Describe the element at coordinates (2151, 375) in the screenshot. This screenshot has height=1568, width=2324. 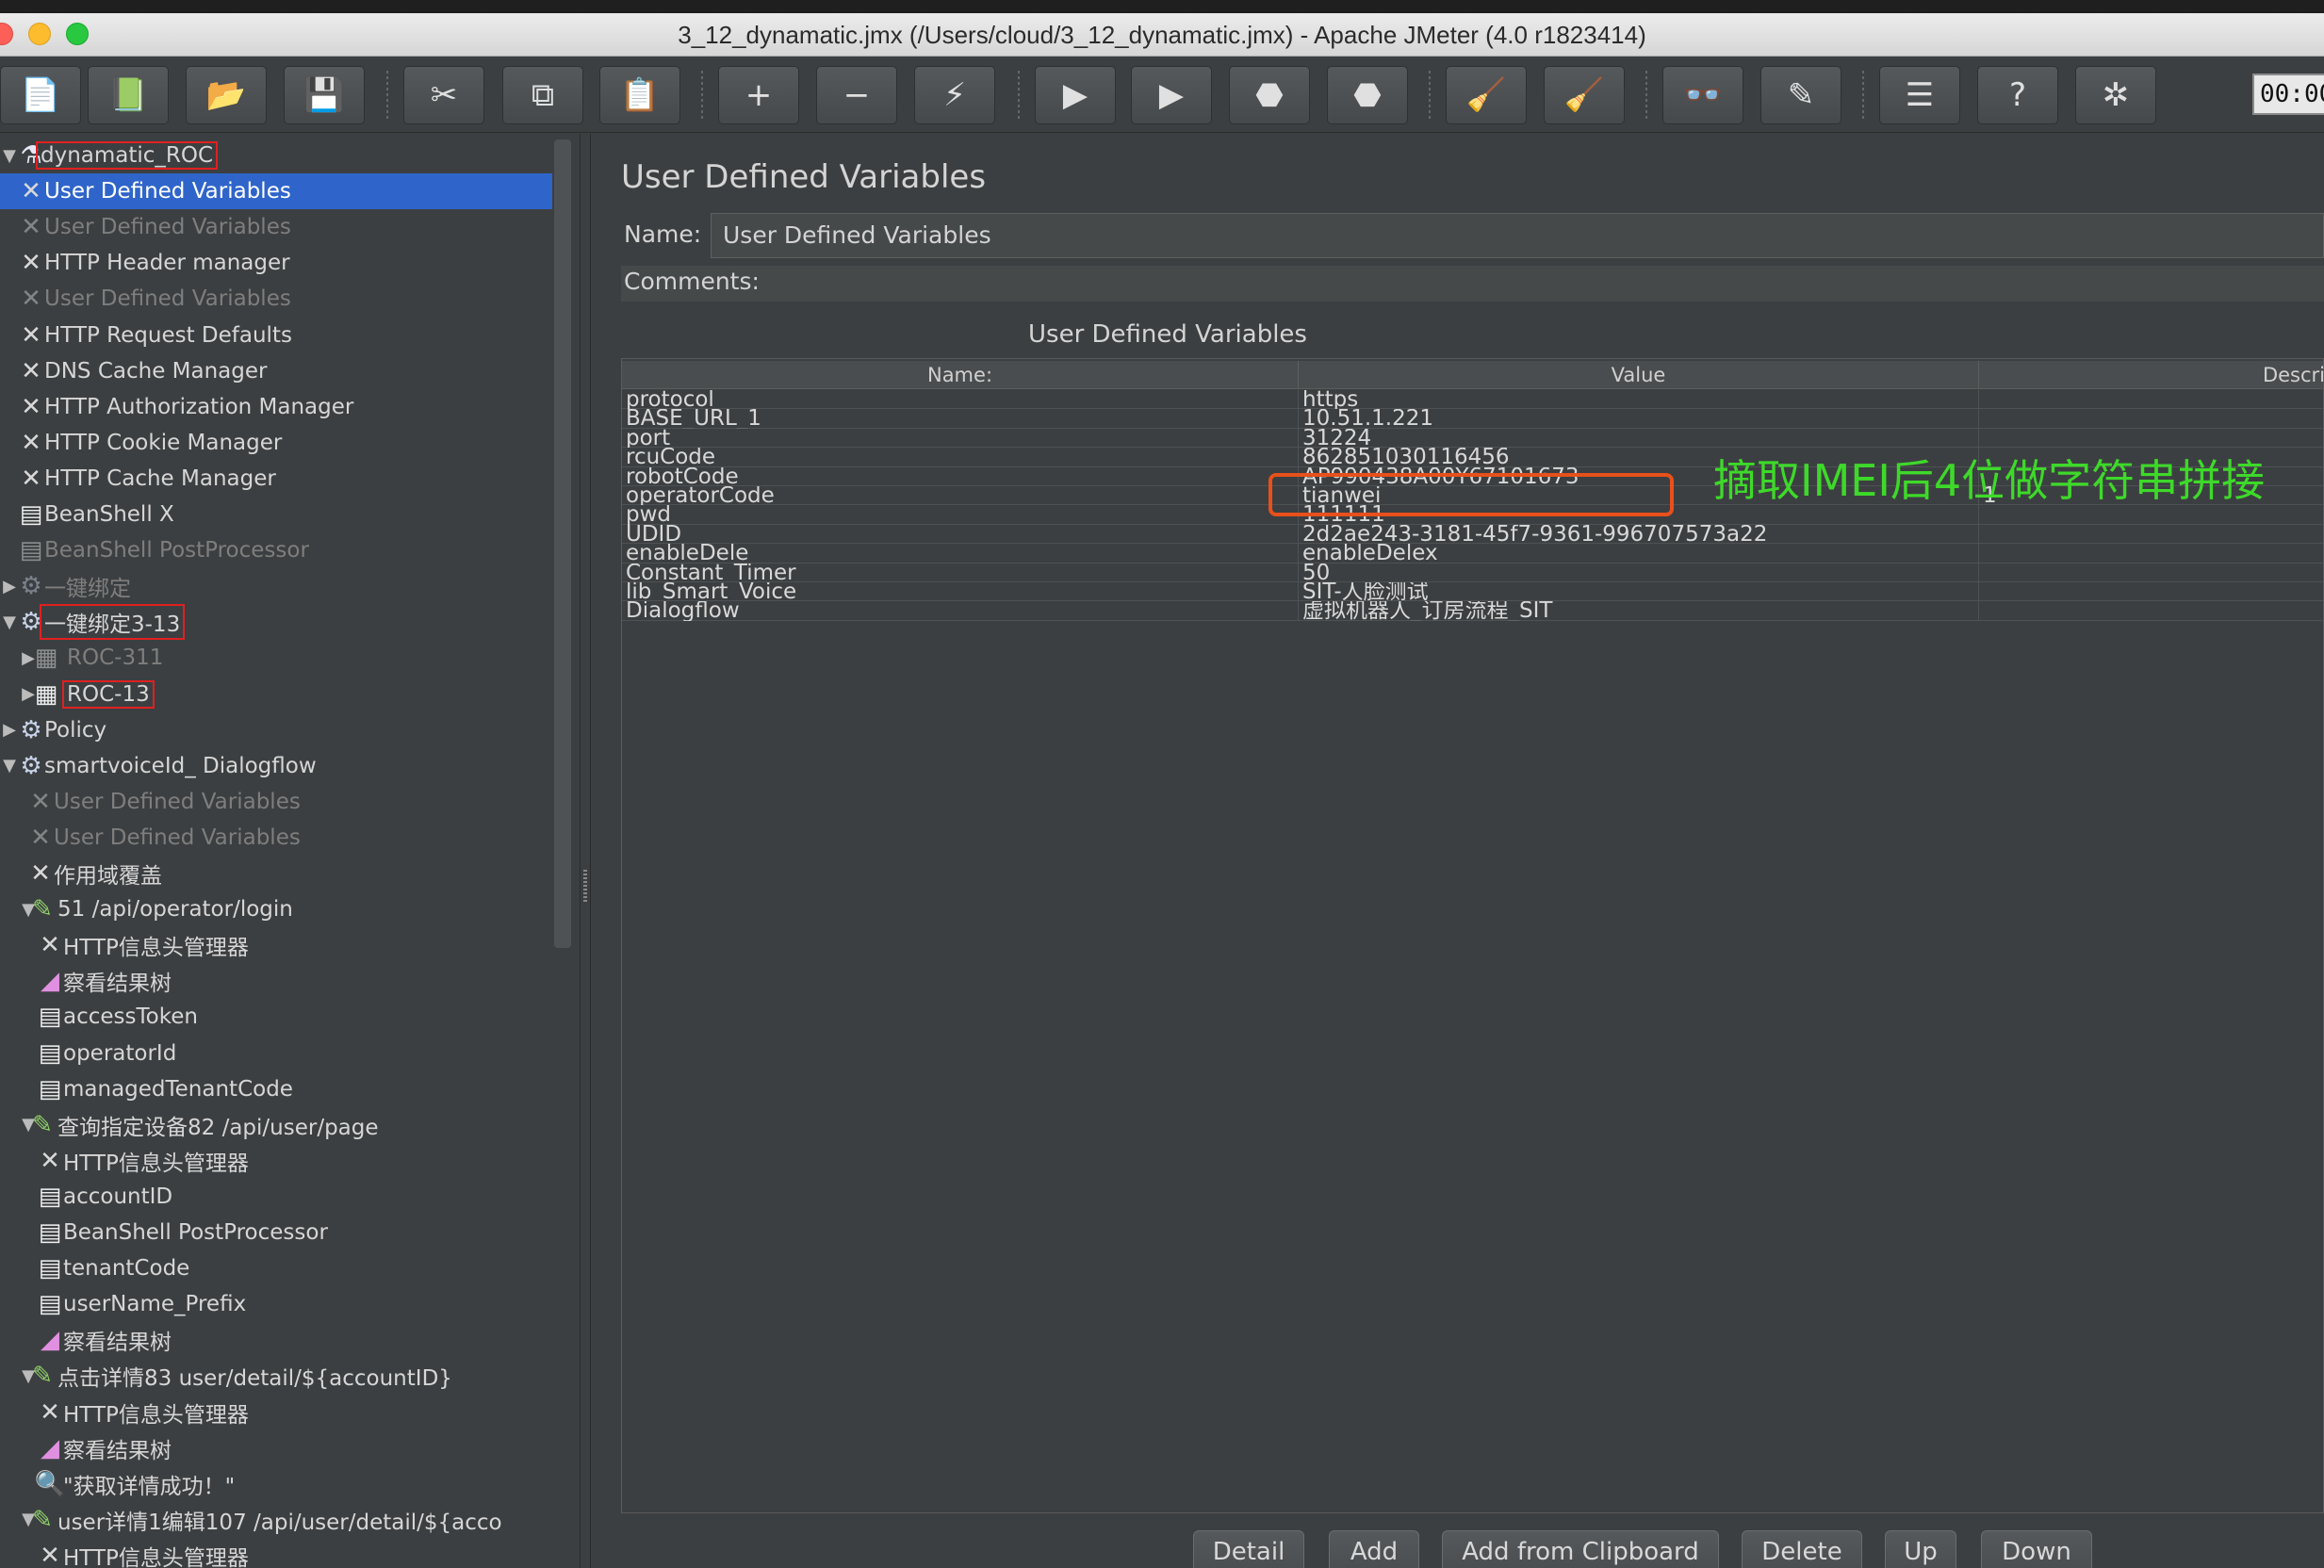
I see `column-header-description: Descri` at that location.